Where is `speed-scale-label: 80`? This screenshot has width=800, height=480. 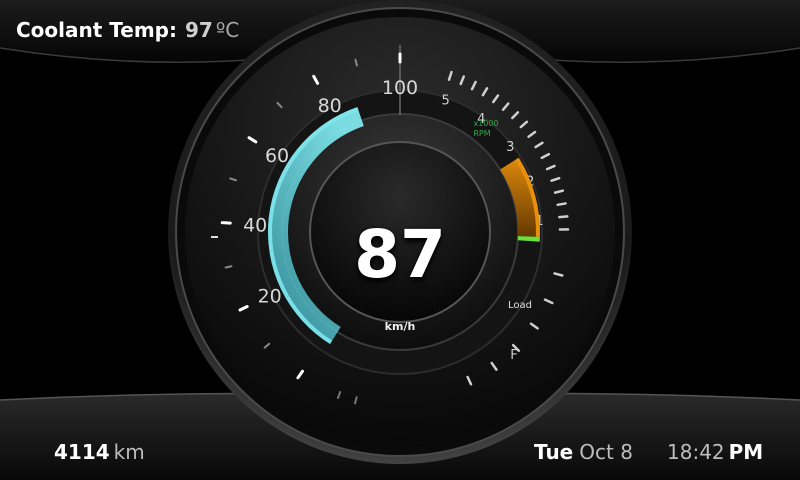
speed-scale-label: 80 is located at coordinates (330, 106).